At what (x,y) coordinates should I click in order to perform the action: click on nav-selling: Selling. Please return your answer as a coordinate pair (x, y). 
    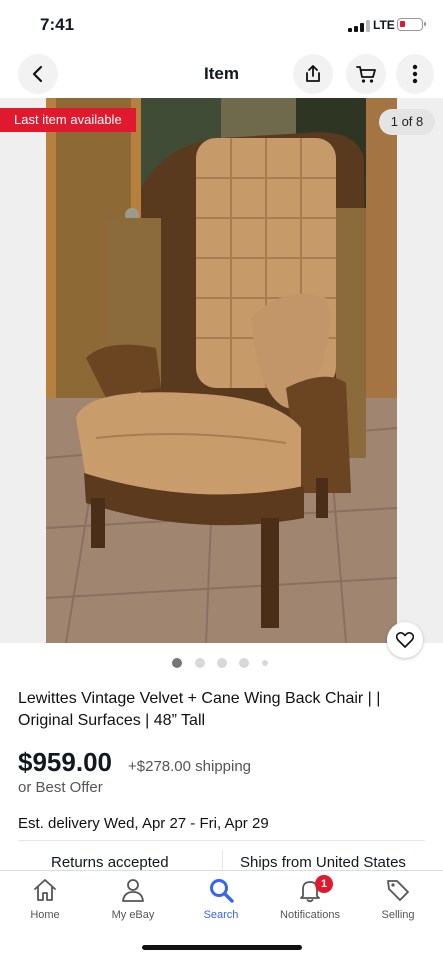
    Looking at the image, I should click on (398, 899).